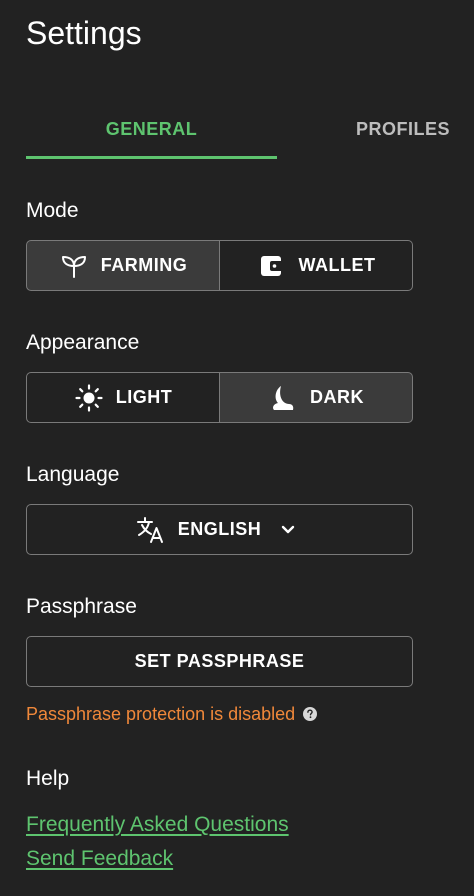 The height and width of the screenshot is (896, 474). Describe the element at coordinates (99, 859) in the screenshot. I see `send-feedback-link: Send Feedback` at that location.